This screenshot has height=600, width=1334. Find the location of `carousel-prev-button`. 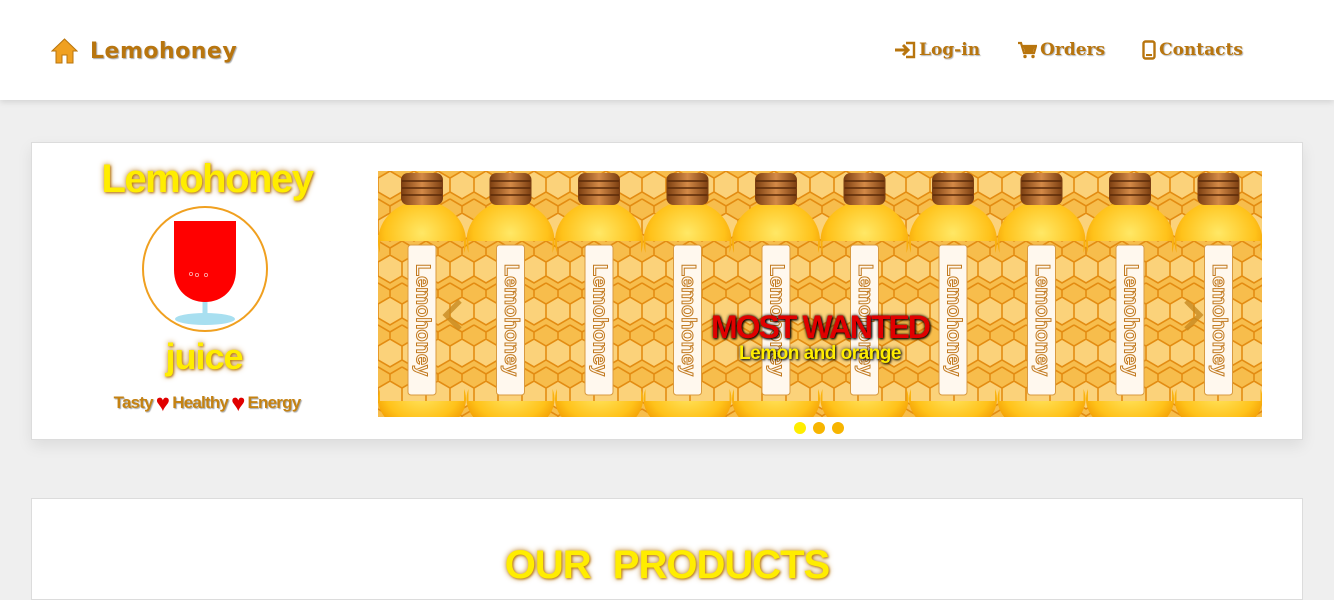

carousel-prev-button is located at coordinates (453, 315).